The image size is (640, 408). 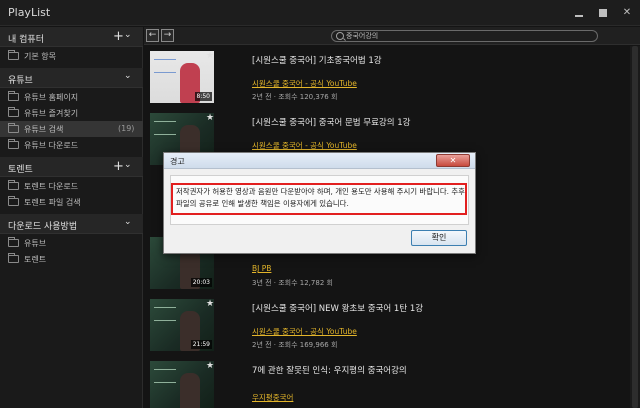 I want to click on dialog-close-button: ✕, so click(x=453, y=160).